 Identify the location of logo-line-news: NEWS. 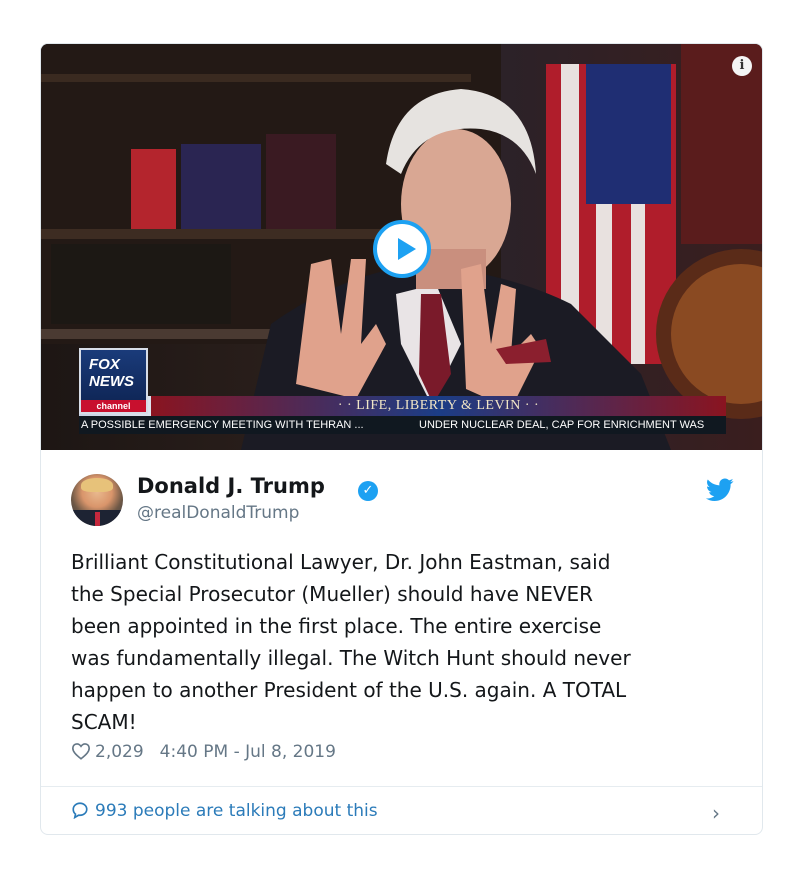
(111, 381).